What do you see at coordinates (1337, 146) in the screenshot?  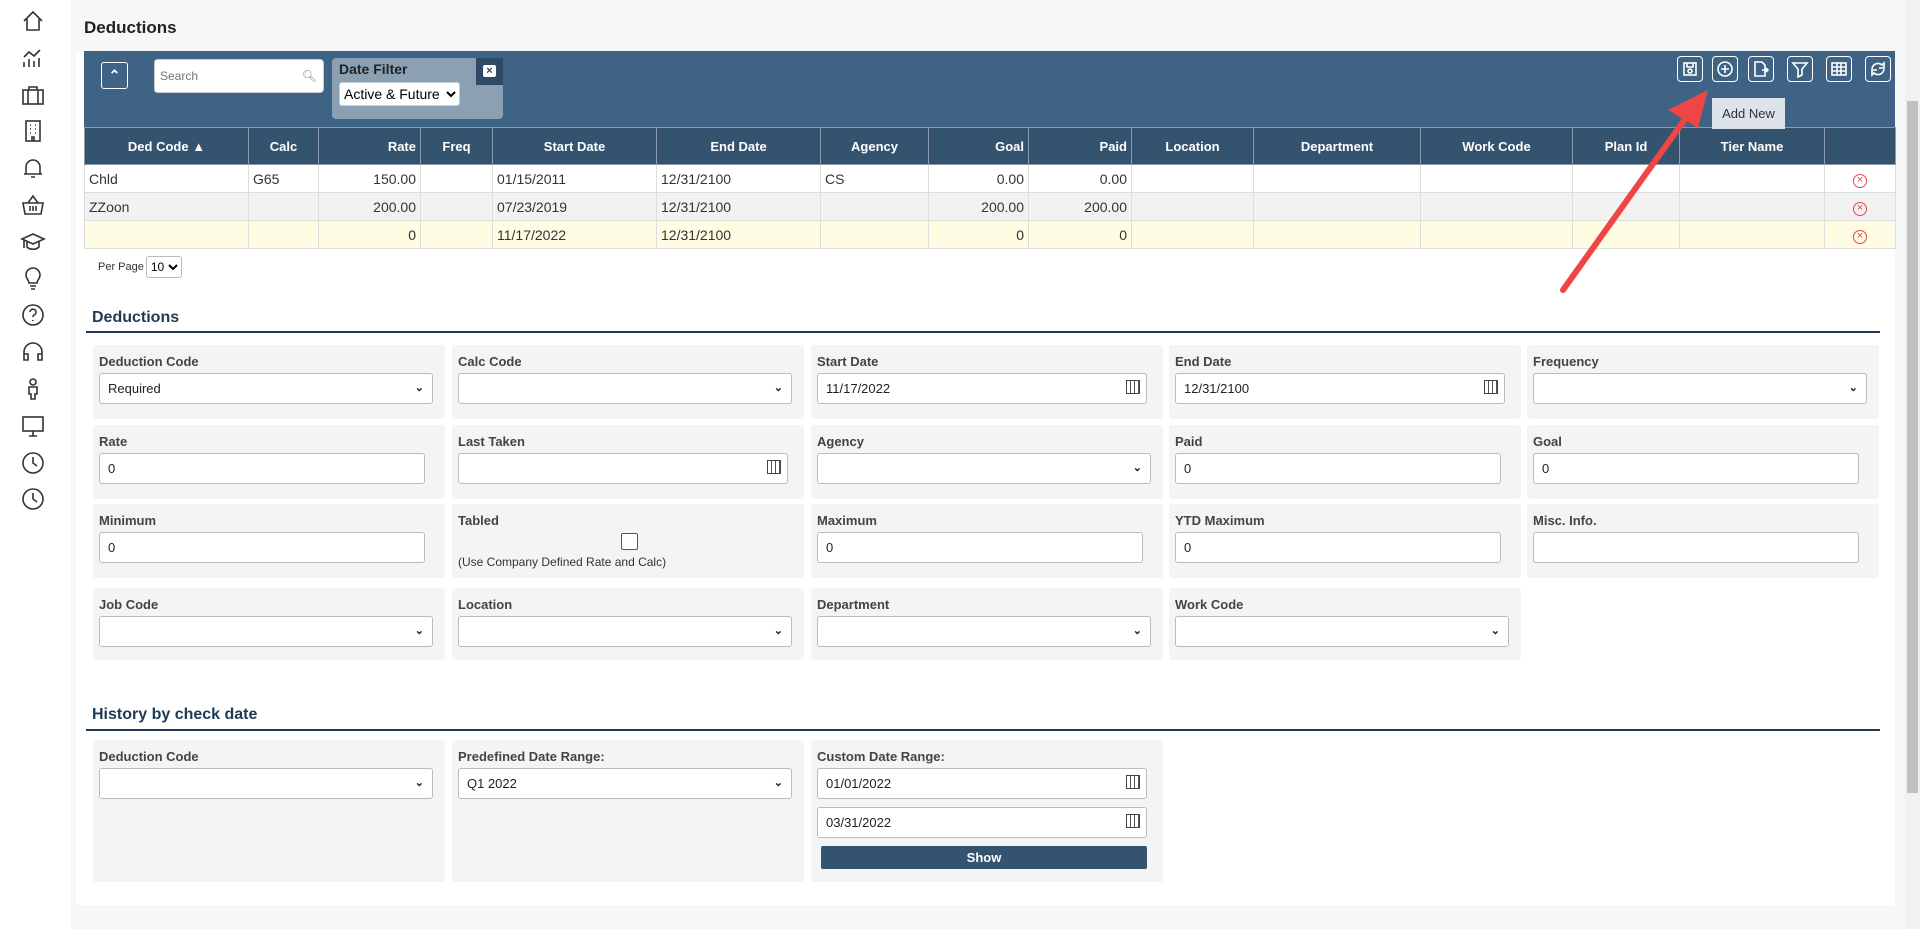 I see `column-header: Department` at bounding box center [1337, 146].